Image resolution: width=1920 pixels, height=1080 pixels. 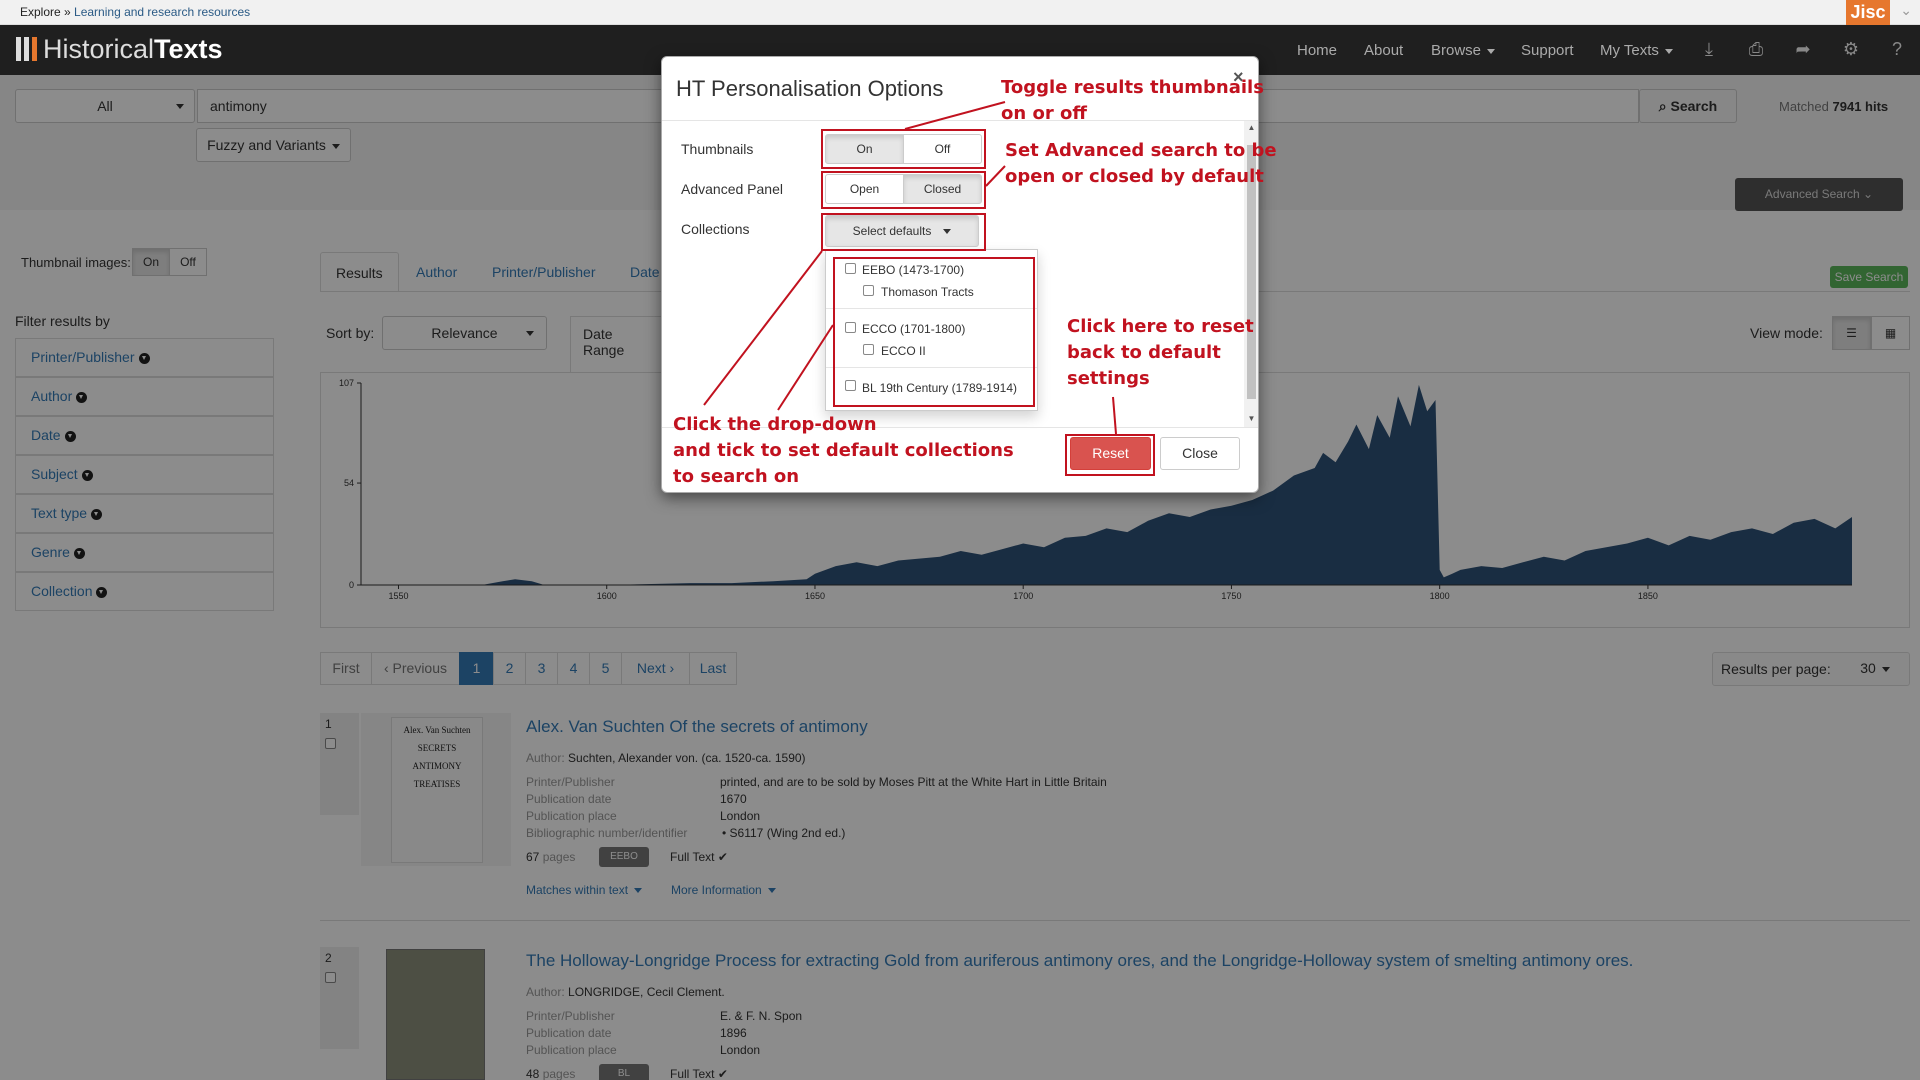 What do you see at coordinates (1114, 415) in the screenshot?
I see `arrow-reset` at bounding box center [1114, 415].